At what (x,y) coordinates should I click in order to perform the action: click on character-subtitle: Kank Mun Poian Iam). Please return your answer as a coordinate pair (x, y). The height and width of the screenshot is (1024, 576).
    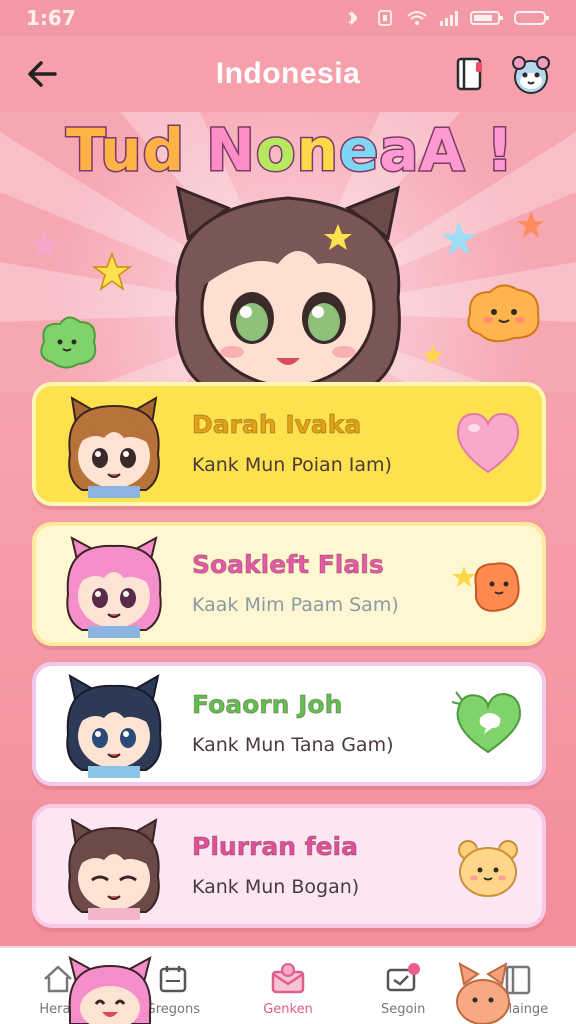
    Looking at the image, I should click on (292, 465).